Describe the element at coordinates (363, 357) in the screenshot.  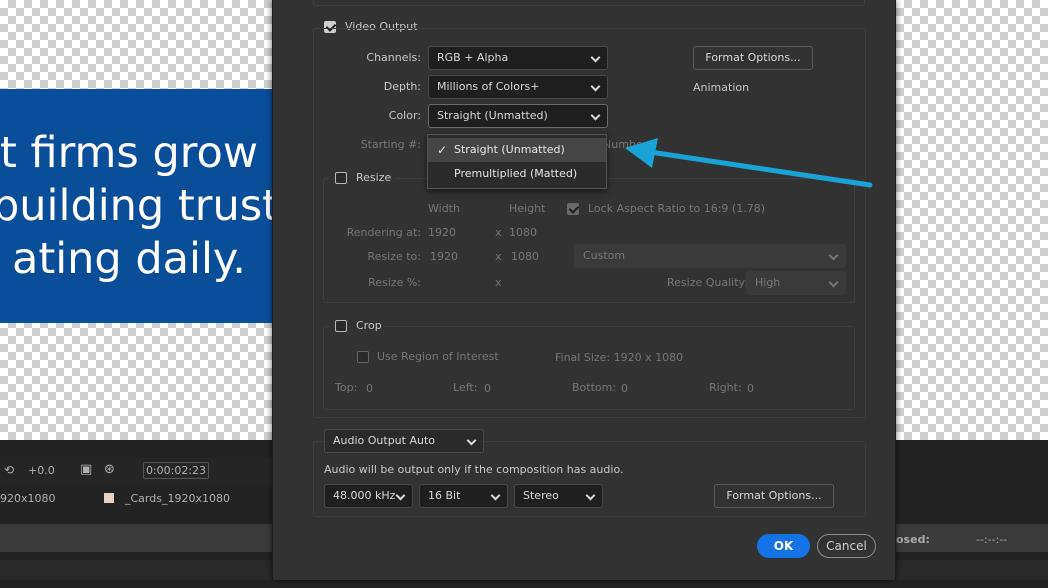
I see `roi-checkbox` at that location.